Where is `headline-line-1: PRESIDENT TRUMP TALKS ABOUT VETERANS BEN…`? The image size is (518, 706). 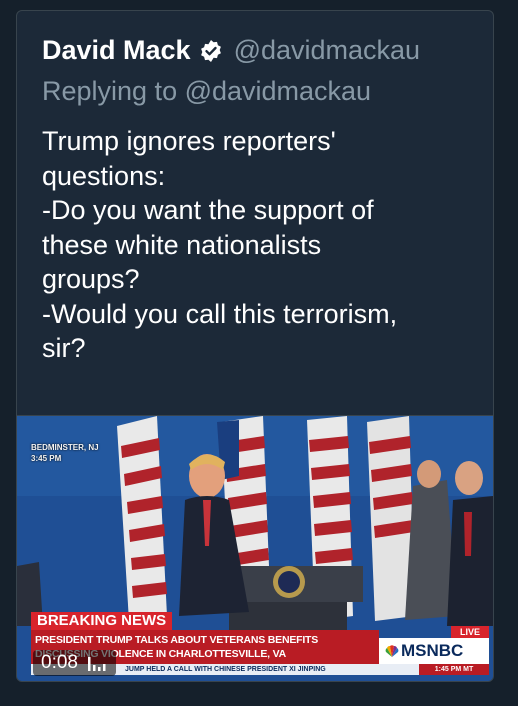
headline-line-1: PRESIDENT TRUMP TALKS ABOUT VETERANS BEN… is located at coordinates (177, 640).